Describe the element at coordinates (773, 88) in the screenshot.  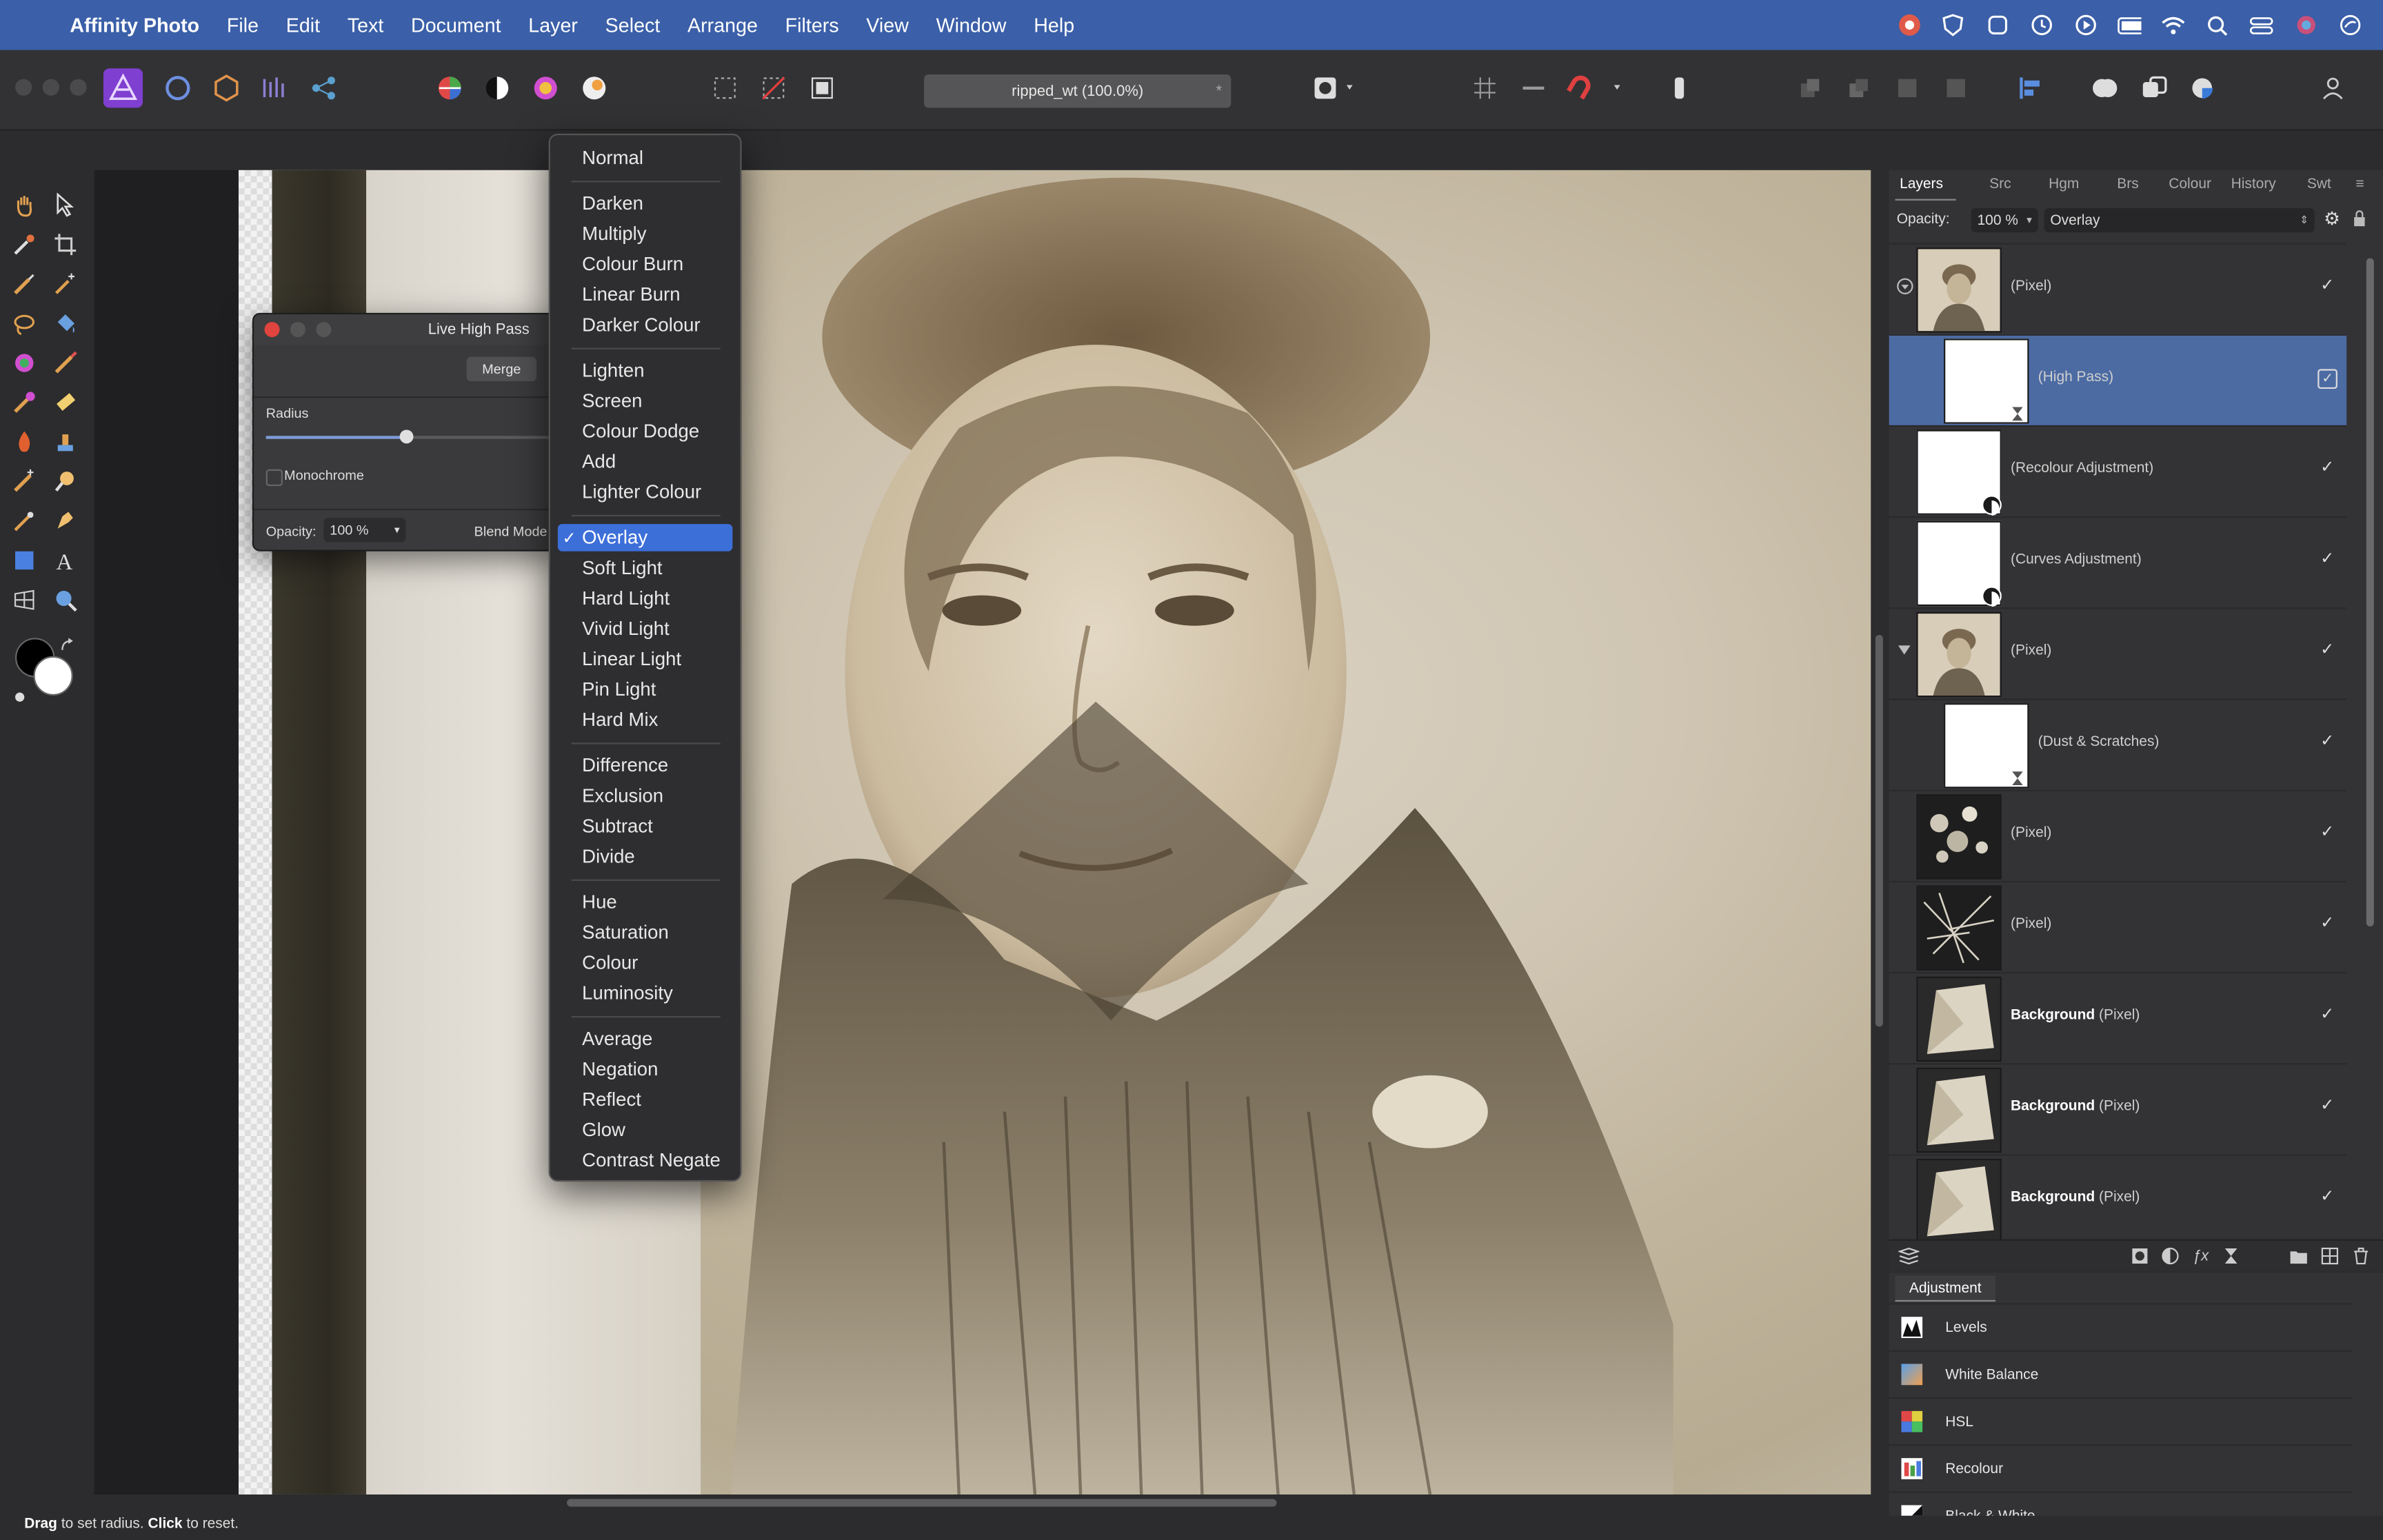
I see `deselect-icon` at that location.